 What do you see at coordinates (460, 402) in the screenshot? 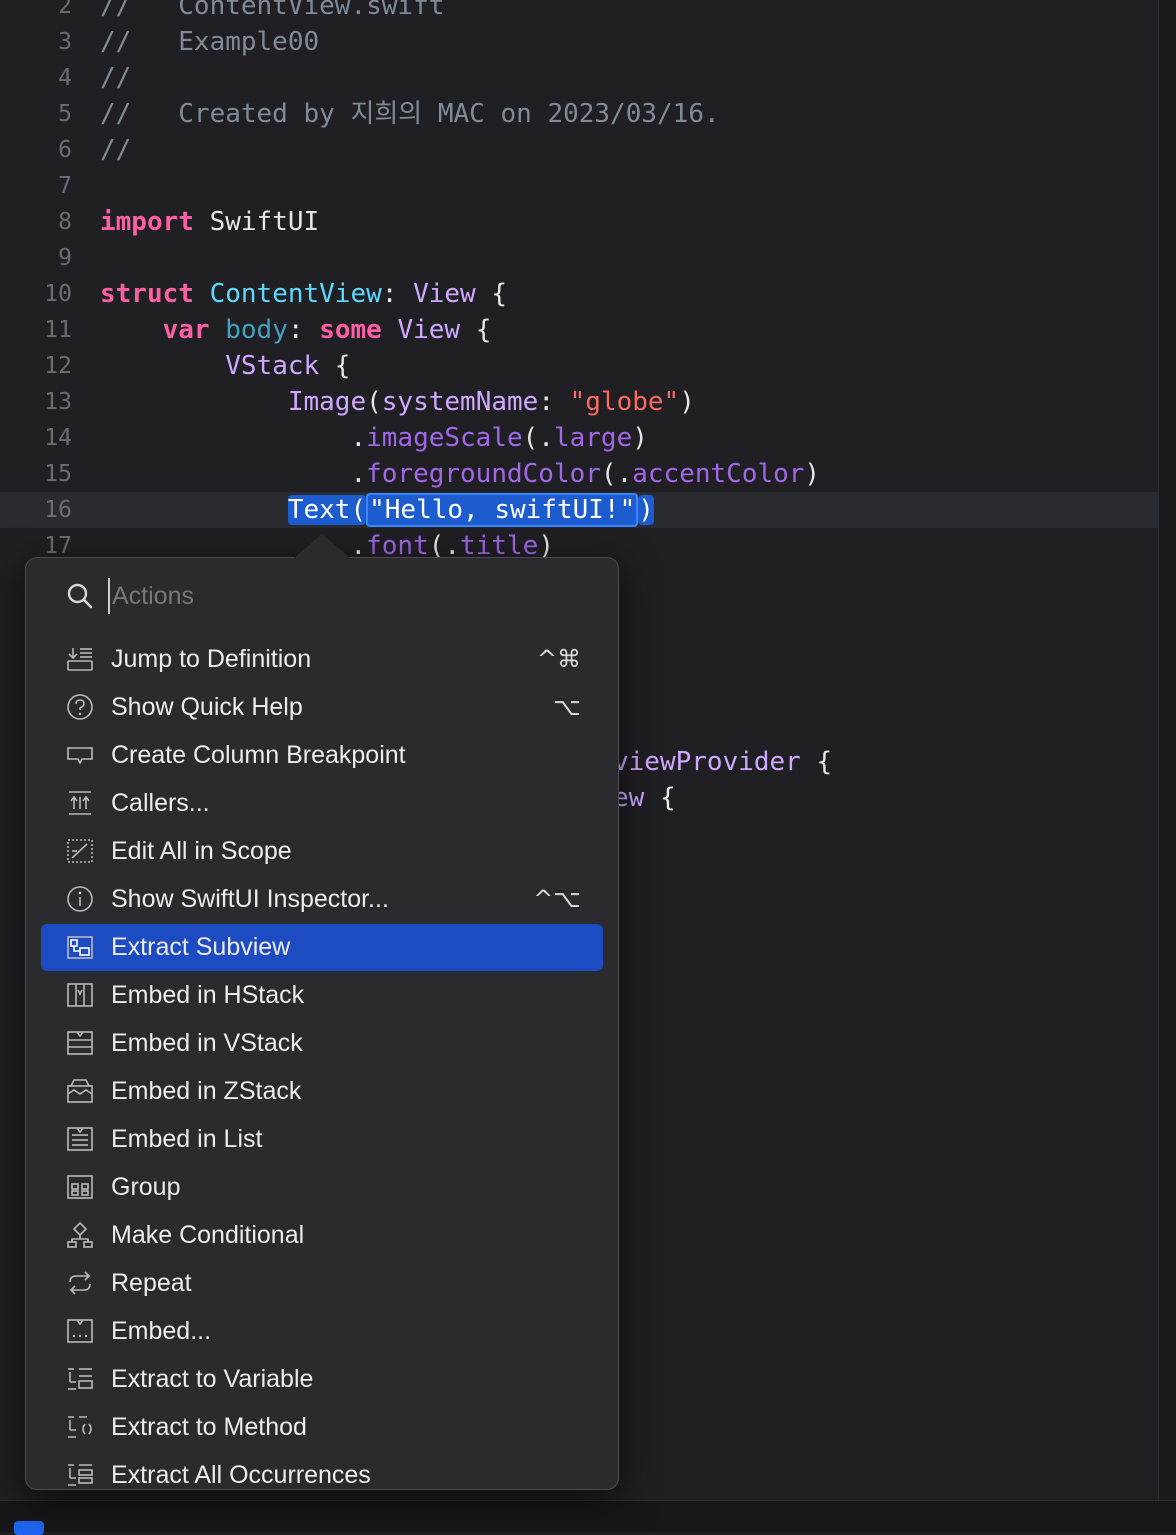
I see `code-token: systemName` at bounding box center [460, 402].